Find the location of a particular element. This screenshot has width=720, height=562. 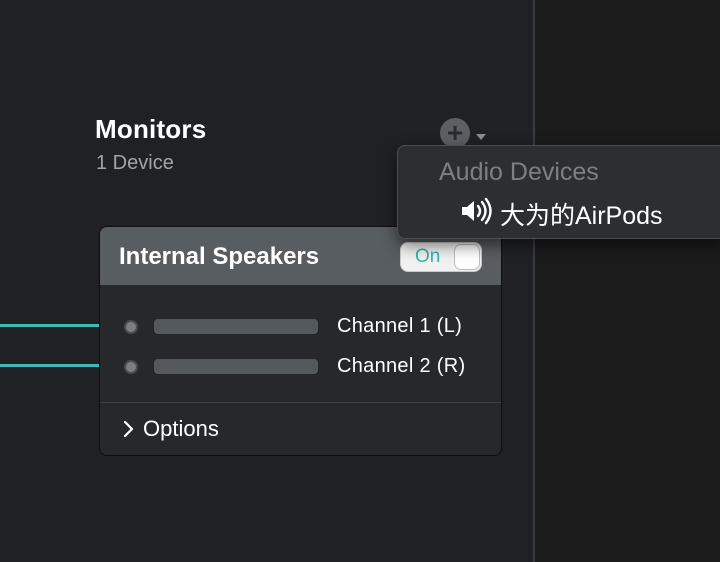

device-name: Internal Speakers is located at coordinates (219, 256).